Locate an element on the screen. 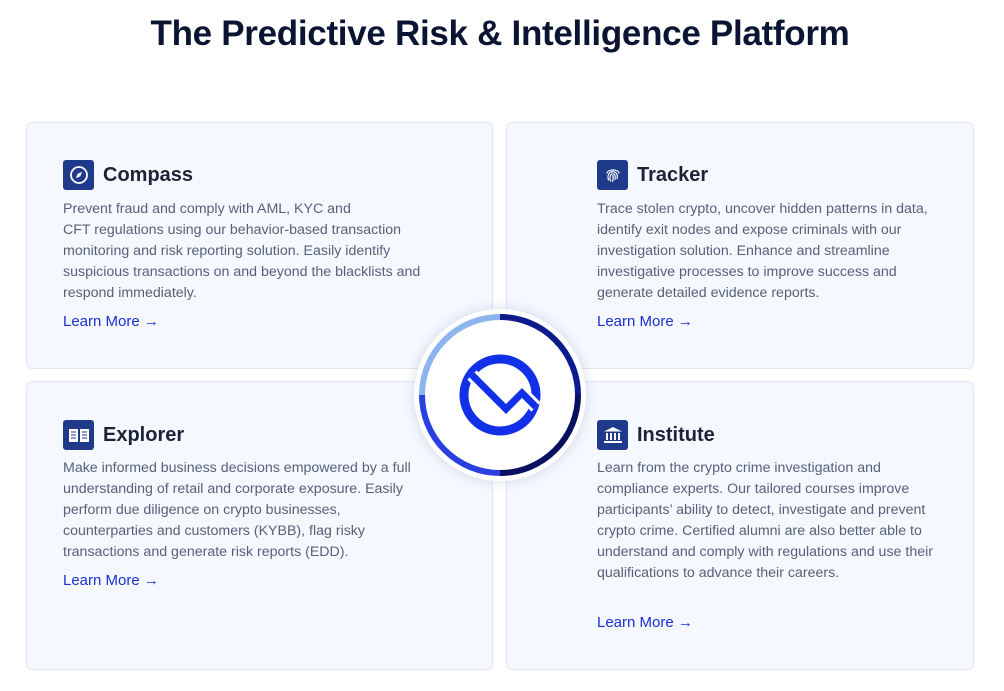  card-tracker-header: Tracker is located at coordinates (652, 175).